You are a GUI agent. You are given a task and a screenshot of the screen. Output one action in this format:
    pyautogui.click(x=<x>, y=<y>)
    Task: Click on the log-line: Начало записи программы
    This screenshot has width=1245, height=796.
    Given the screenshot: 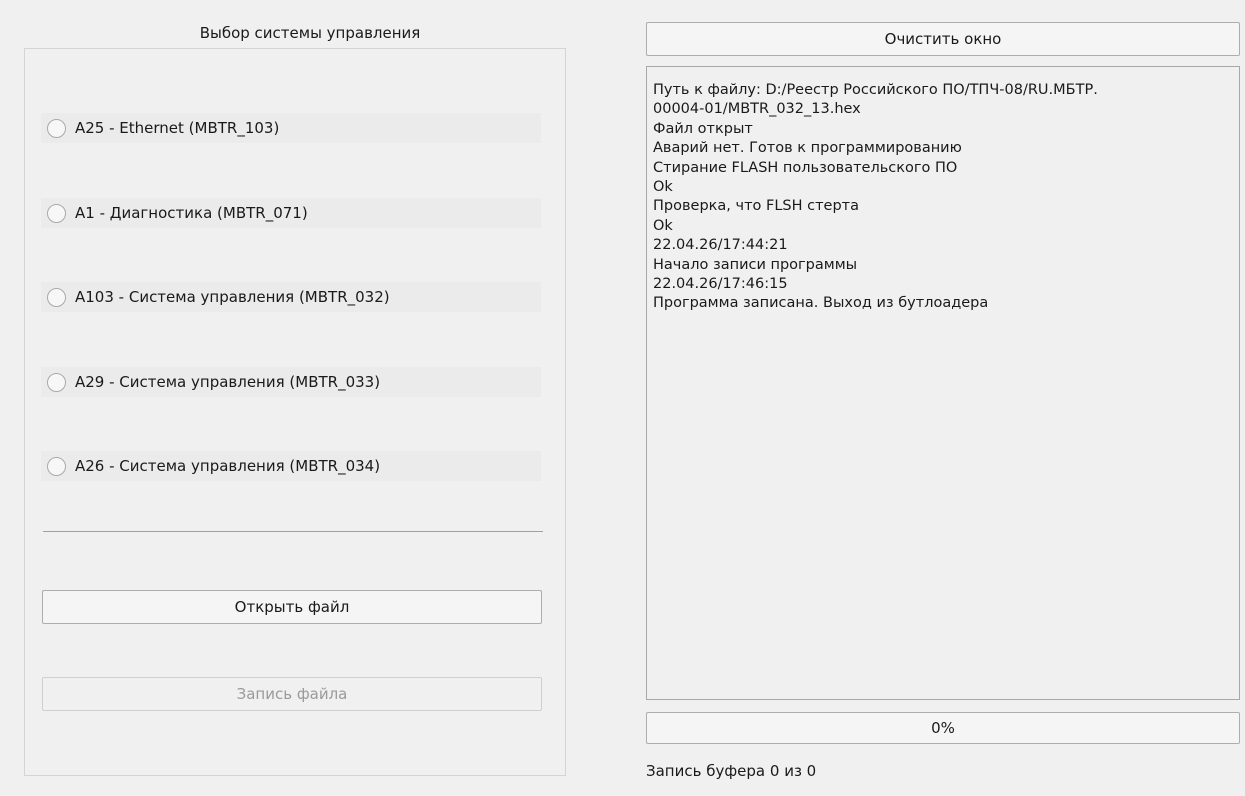 What is the action you would take?
    pyautogui.click(x=755, y=264)
    